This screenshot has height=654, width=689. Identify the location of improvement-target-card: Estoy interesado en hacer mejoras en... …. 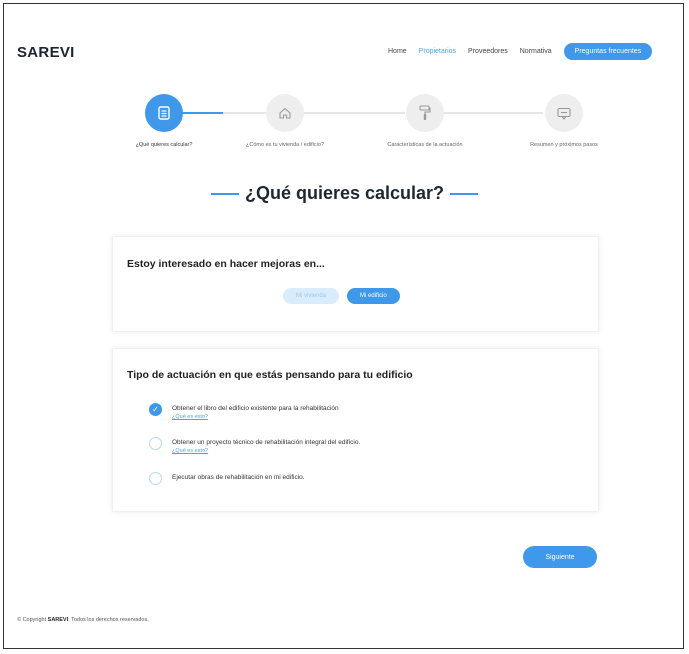
(355, 284).